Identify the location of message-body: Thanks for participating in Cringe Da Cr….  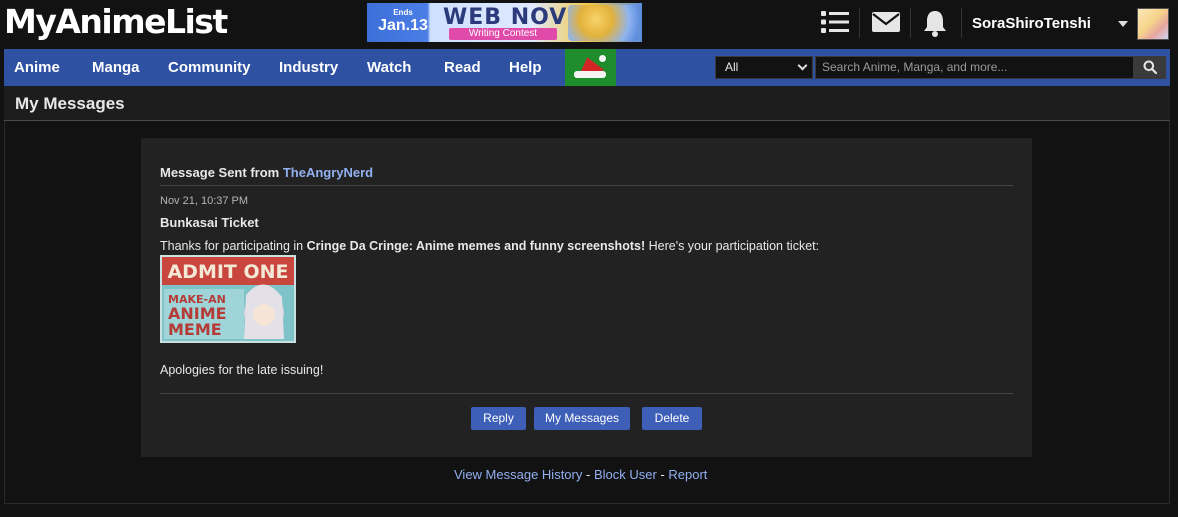
(489, 246).